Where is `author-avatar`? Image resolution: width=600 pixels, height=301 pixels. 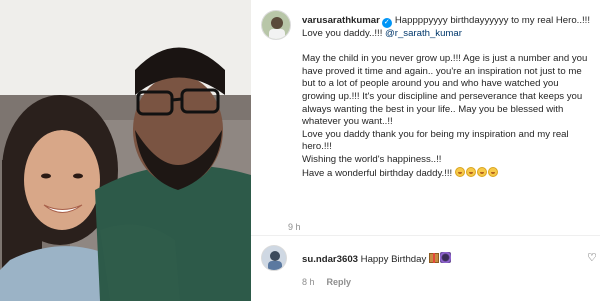 author-avatar is located at coordinates (276, 25).